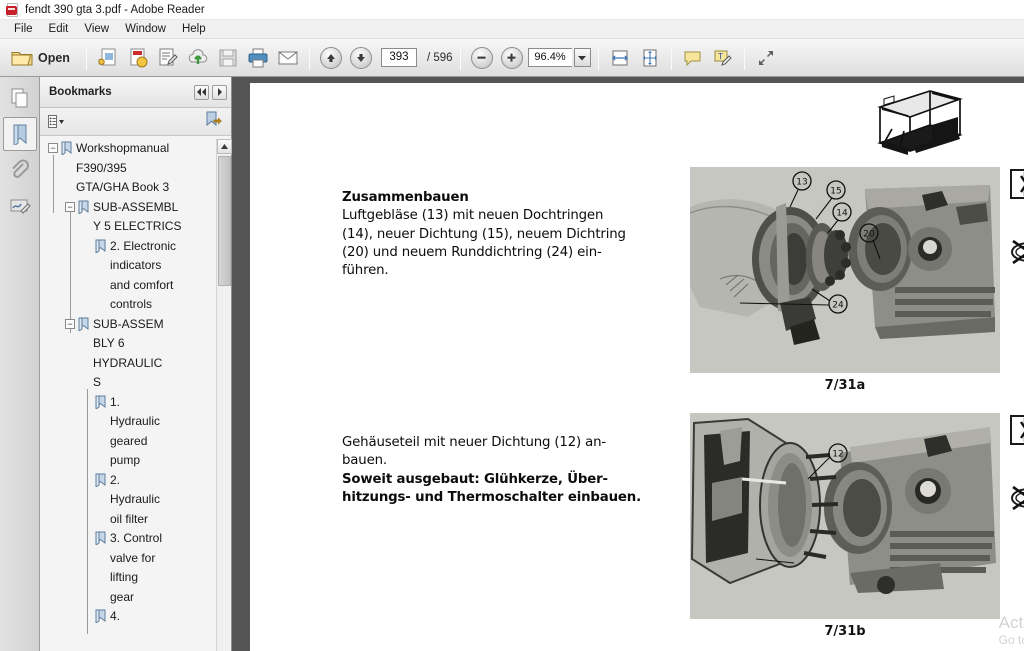 The image size is (1024, 651). What do you see at coordinates (145, 29) in the screenshot?
I see `menu-item-window: Window` at bounding box center [145, 29].